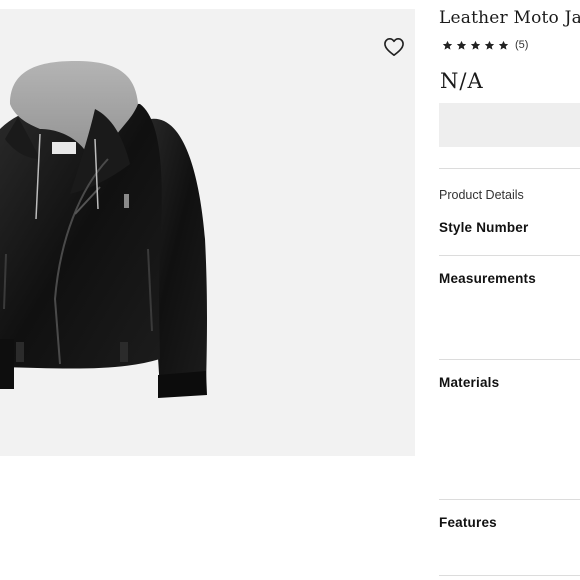  I want to click on wishlist-button, so click(394, 47).